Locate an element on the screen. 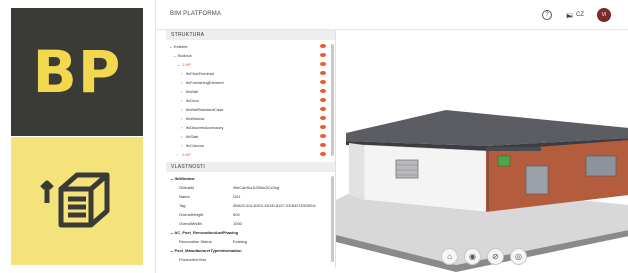 This screenshot has width=628, height=273. property-group: ⌄ IfcWindow is located at coordinates (182, 178).